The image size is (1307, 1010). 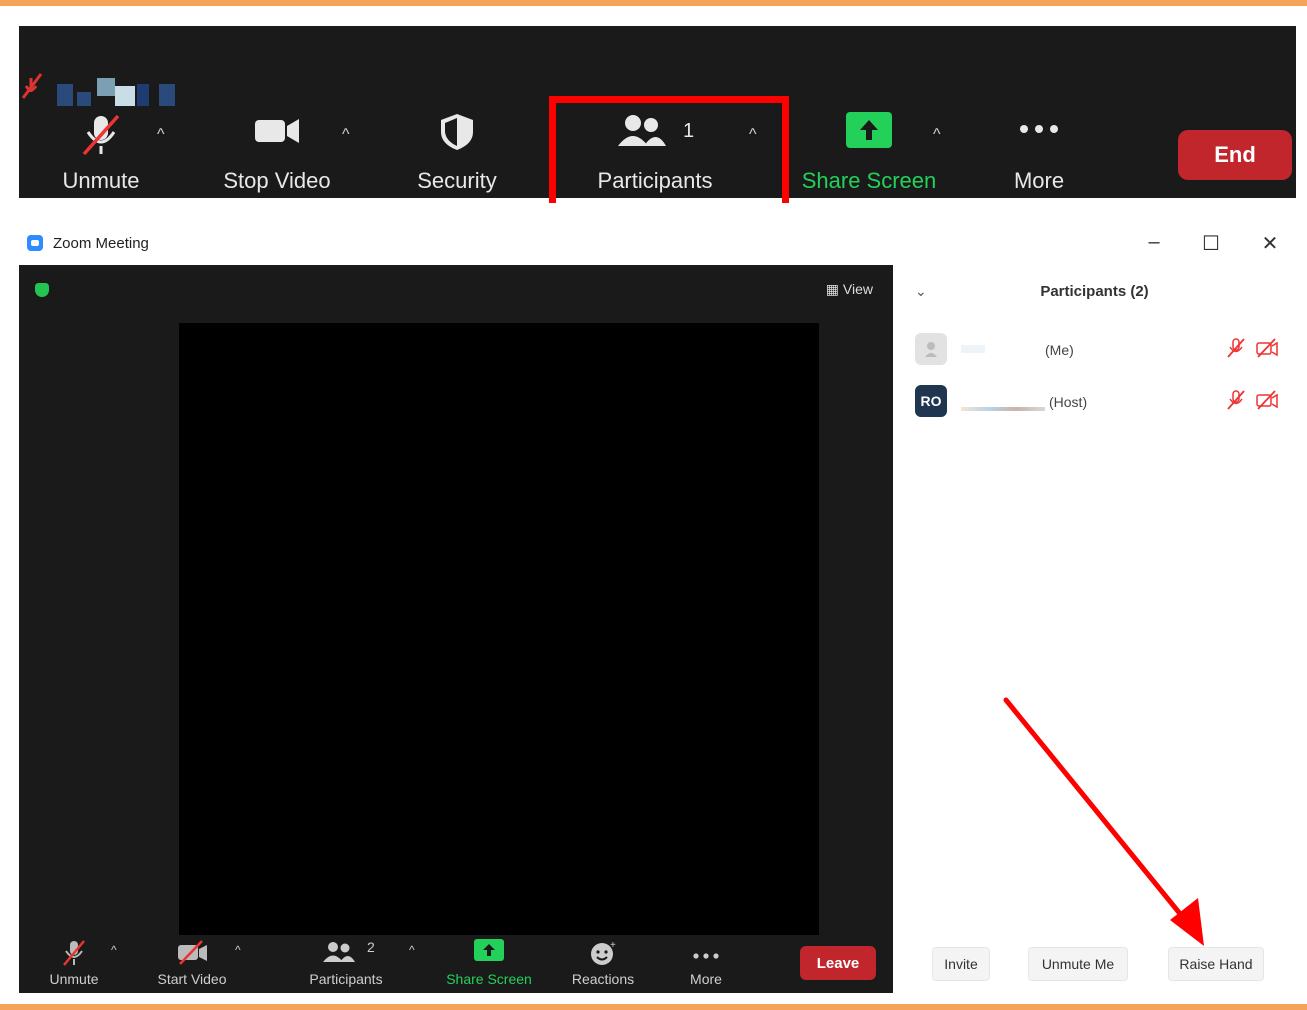 I want to click on reactions-button: + Reactions, so click(x=603, y=964).